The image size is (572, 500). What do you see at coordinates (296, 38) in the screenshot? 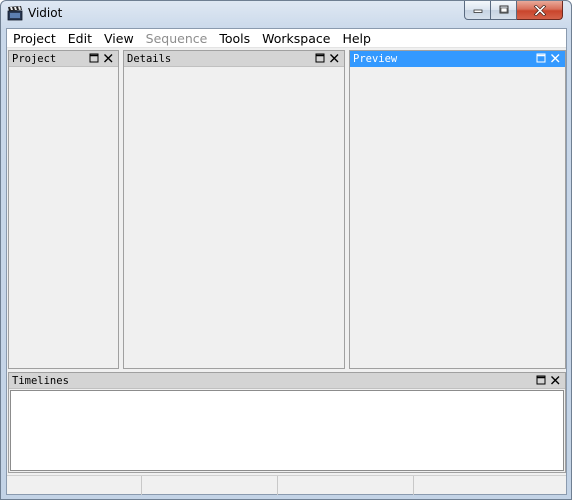
I see `menu-workspace: Workspace` at bounding box center [296, 38].